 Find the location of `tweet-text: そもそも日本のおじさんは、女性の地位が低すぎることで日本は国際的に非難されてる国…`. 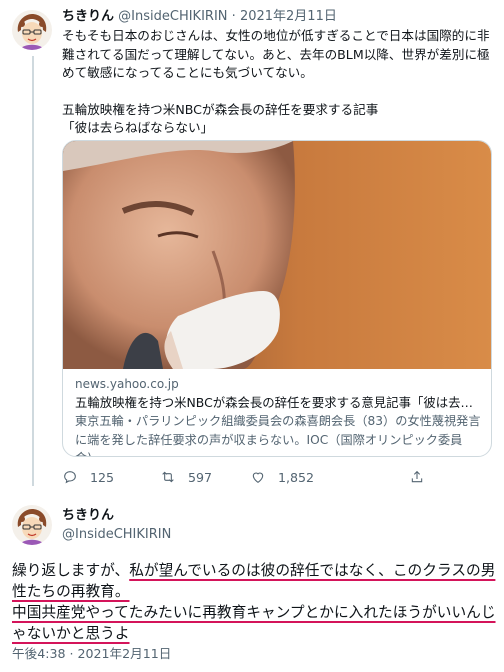

tweet-text: そもそも日本のおじさんは、女性の地位が低すぎることで日本は国際的に非難されてる国… is located at coordinates (278, 82).